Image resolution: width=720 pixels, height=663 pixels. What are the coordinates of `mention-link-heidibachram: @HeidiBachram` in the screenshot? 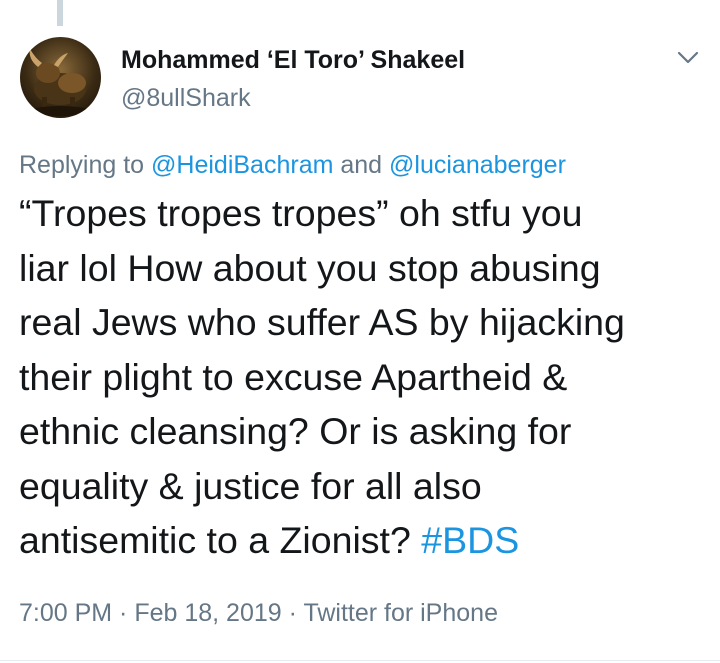 It's located at (242, 165).